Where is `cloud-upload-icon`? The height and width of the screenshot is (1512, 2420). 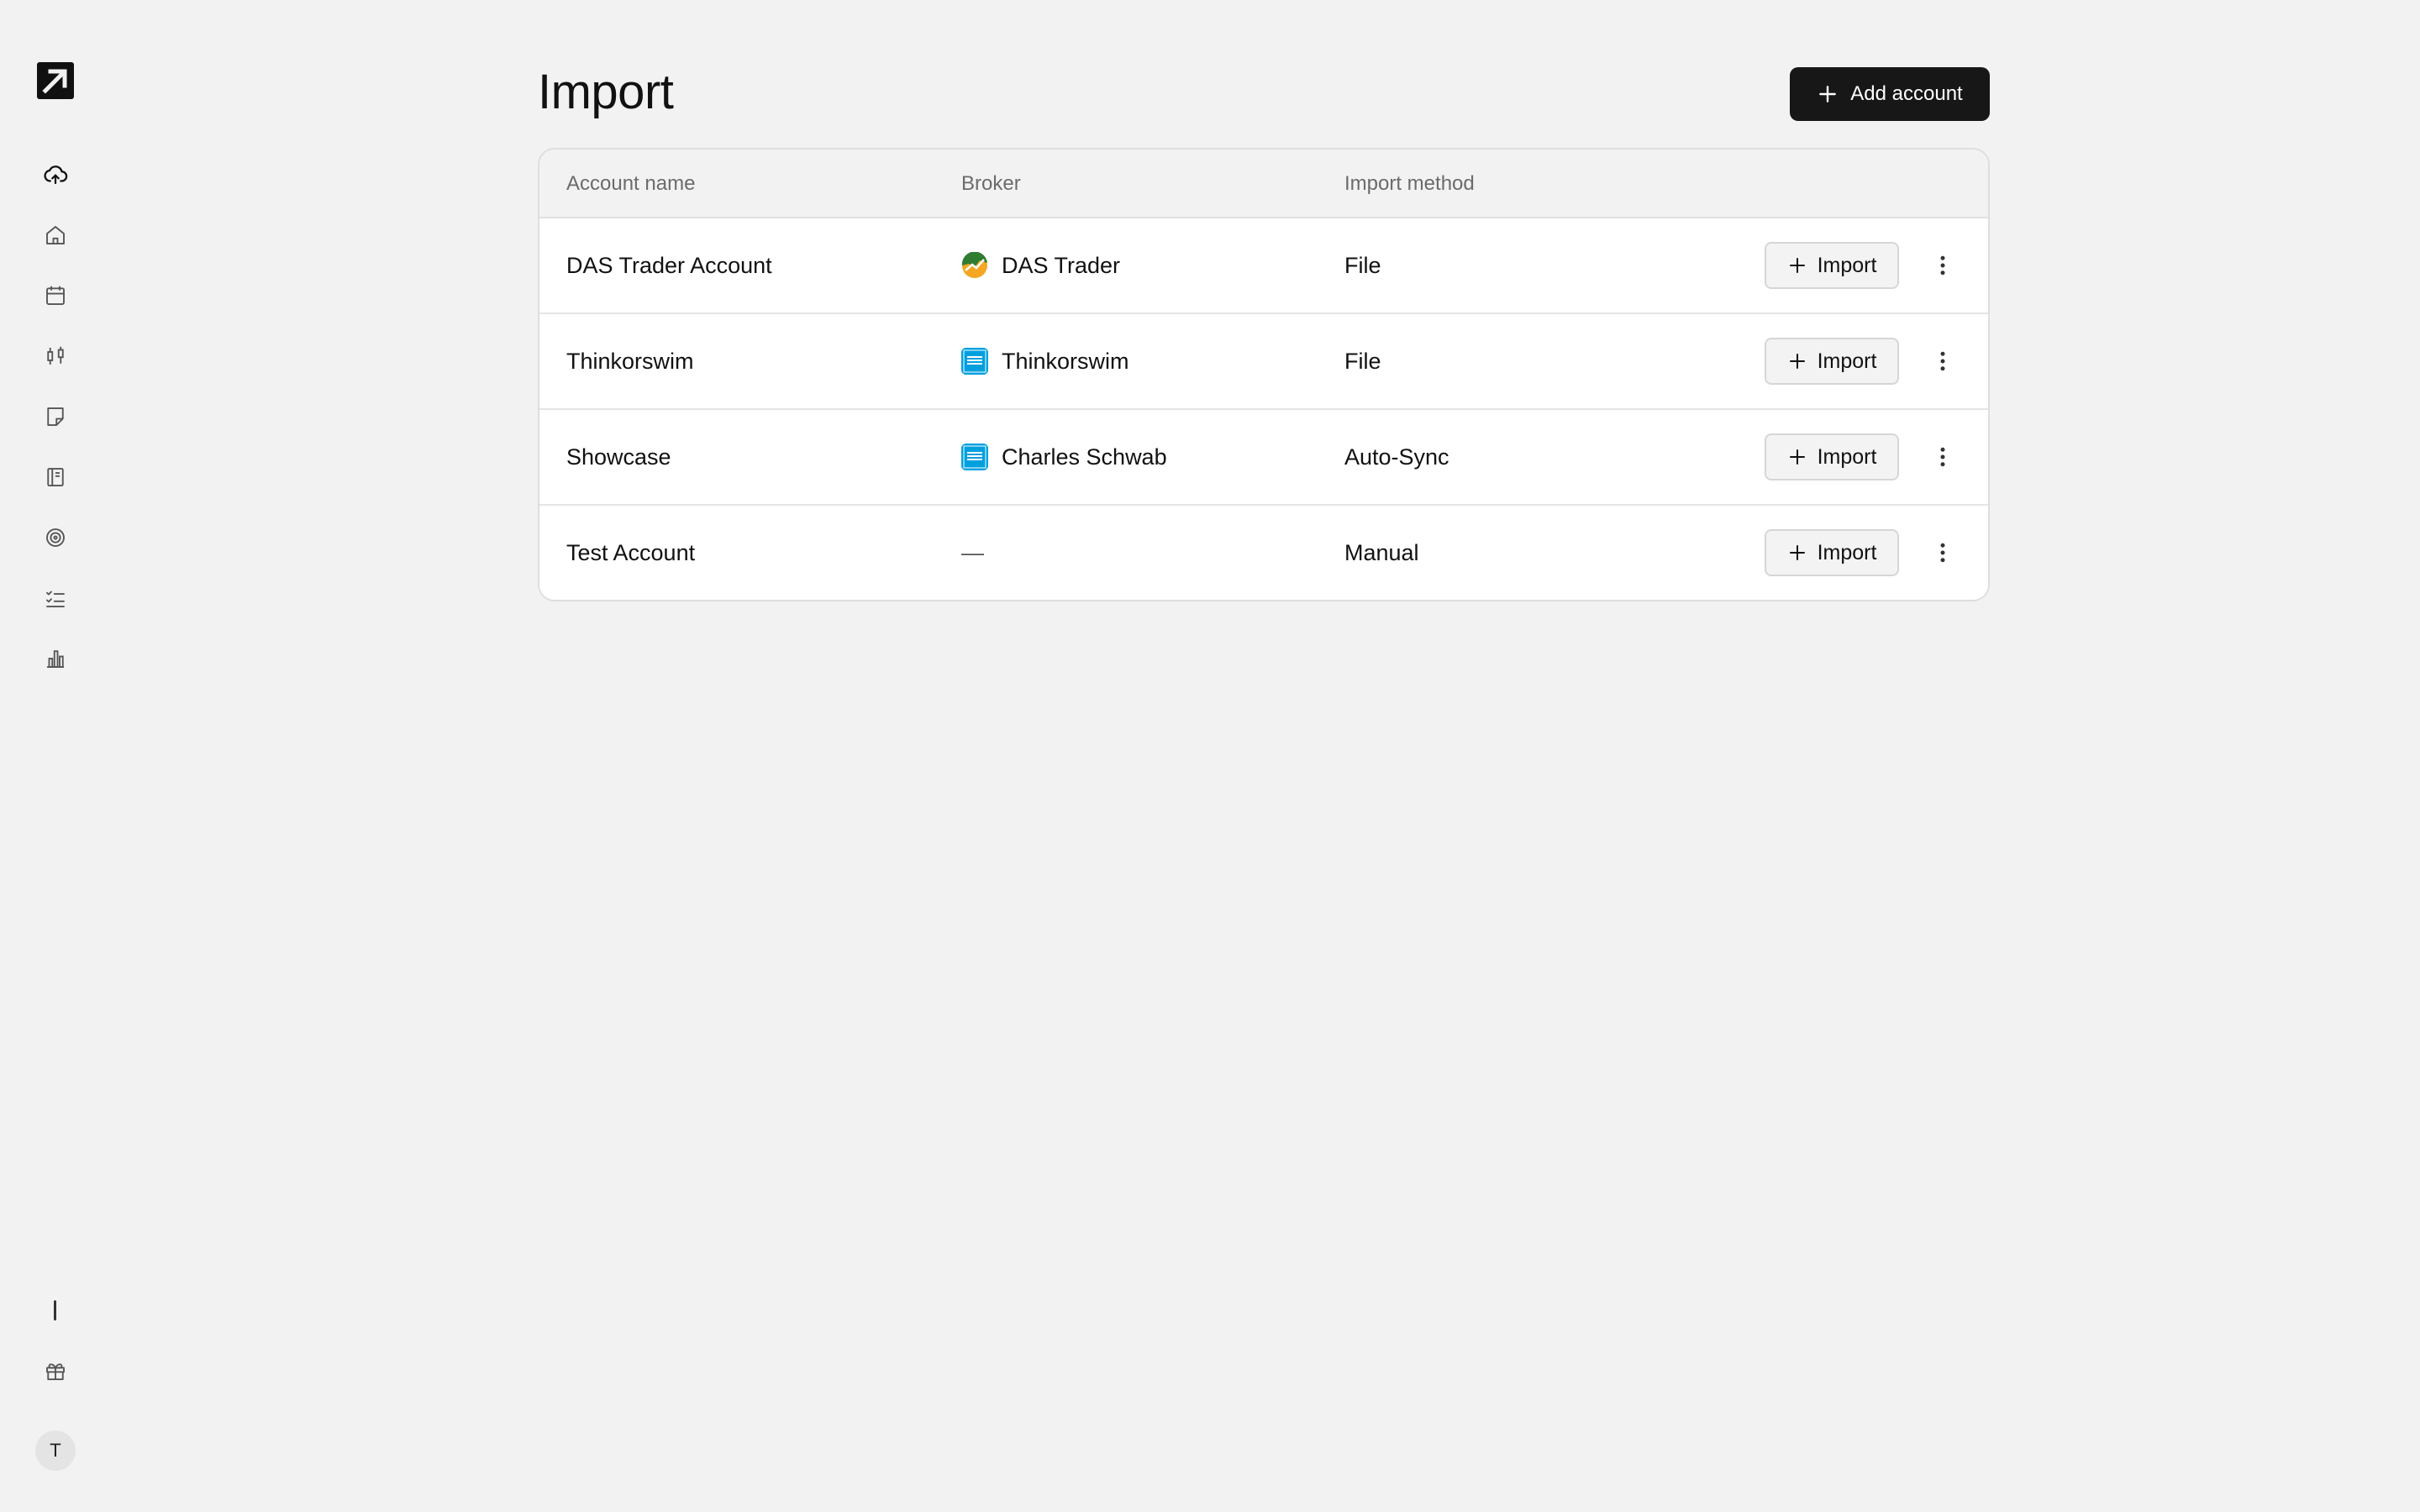
cloud-upload-icon is located at coordinates (56, 175).